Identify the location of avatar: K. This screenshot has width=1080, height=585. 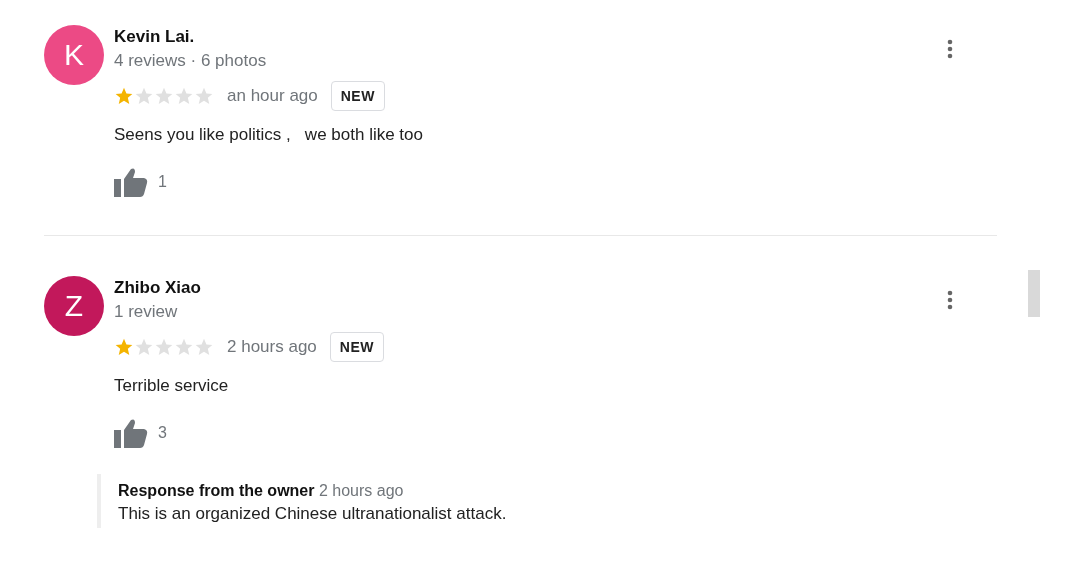
(74, 55).